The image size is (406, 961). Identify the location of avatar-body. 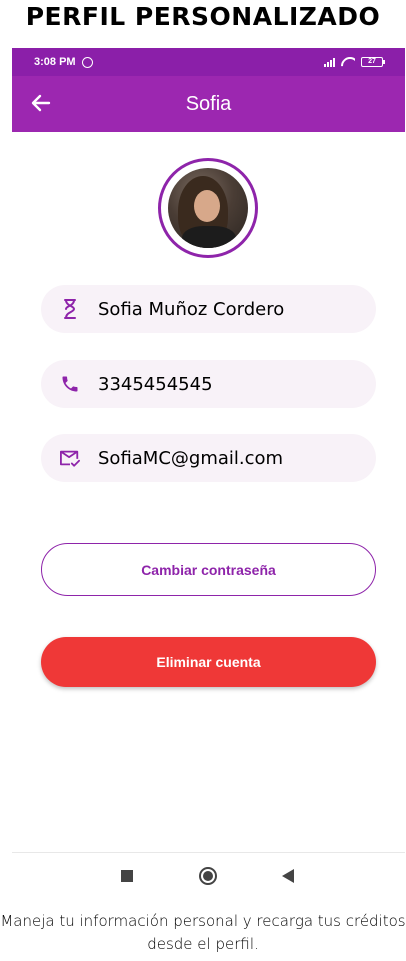
(209, 237).